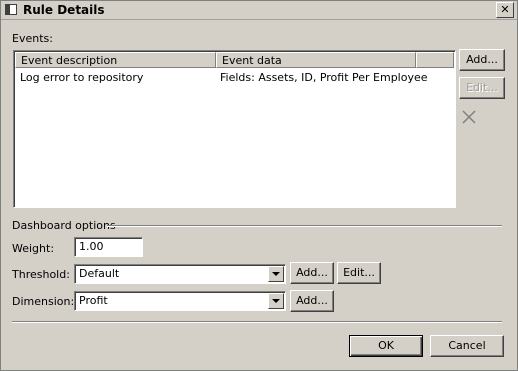 This screenshot has height=371, width=518. I want to click on column-header-event-data: Event data, so click(316, 60).